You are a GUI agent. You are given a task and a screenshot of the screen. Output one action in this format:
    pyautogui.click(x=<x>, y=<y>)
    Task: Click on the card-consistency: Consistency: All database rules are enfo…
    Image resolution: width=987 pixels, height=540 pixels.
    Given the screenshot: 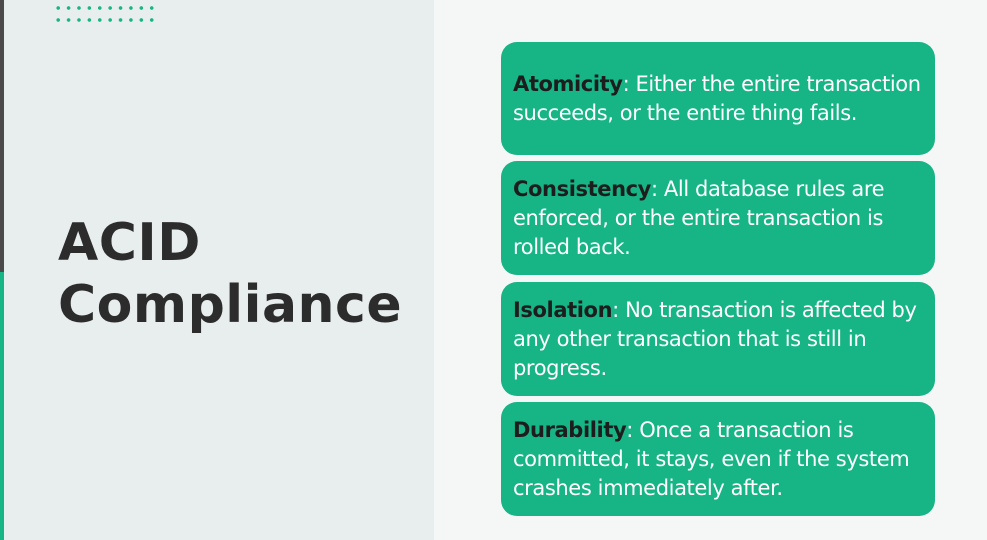 What is the action you would take?
    pyautogui.click(x=718, y=218)
    